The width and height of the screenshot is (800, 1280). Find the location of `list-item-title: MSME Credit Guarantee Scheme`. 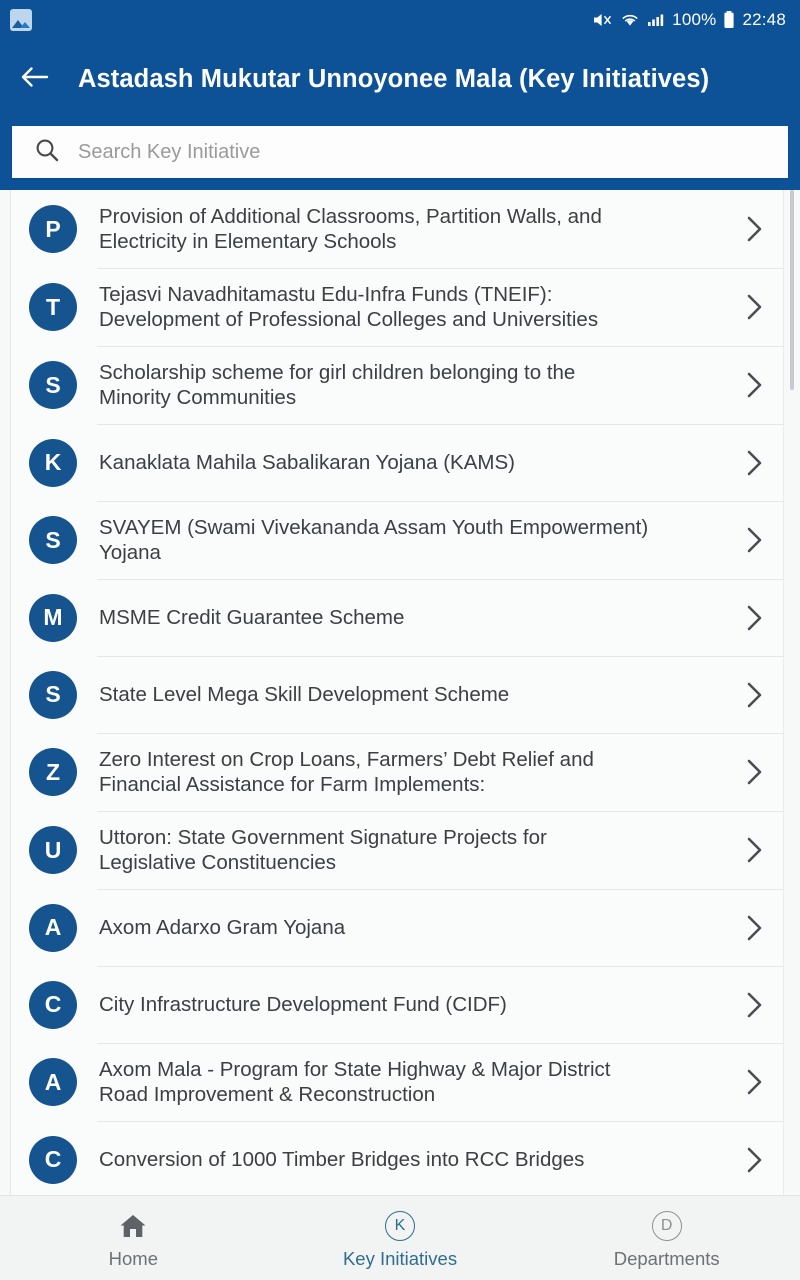

list-item-title: MSME Credit Guarantee Scheme is located at coordinates (252, 617).